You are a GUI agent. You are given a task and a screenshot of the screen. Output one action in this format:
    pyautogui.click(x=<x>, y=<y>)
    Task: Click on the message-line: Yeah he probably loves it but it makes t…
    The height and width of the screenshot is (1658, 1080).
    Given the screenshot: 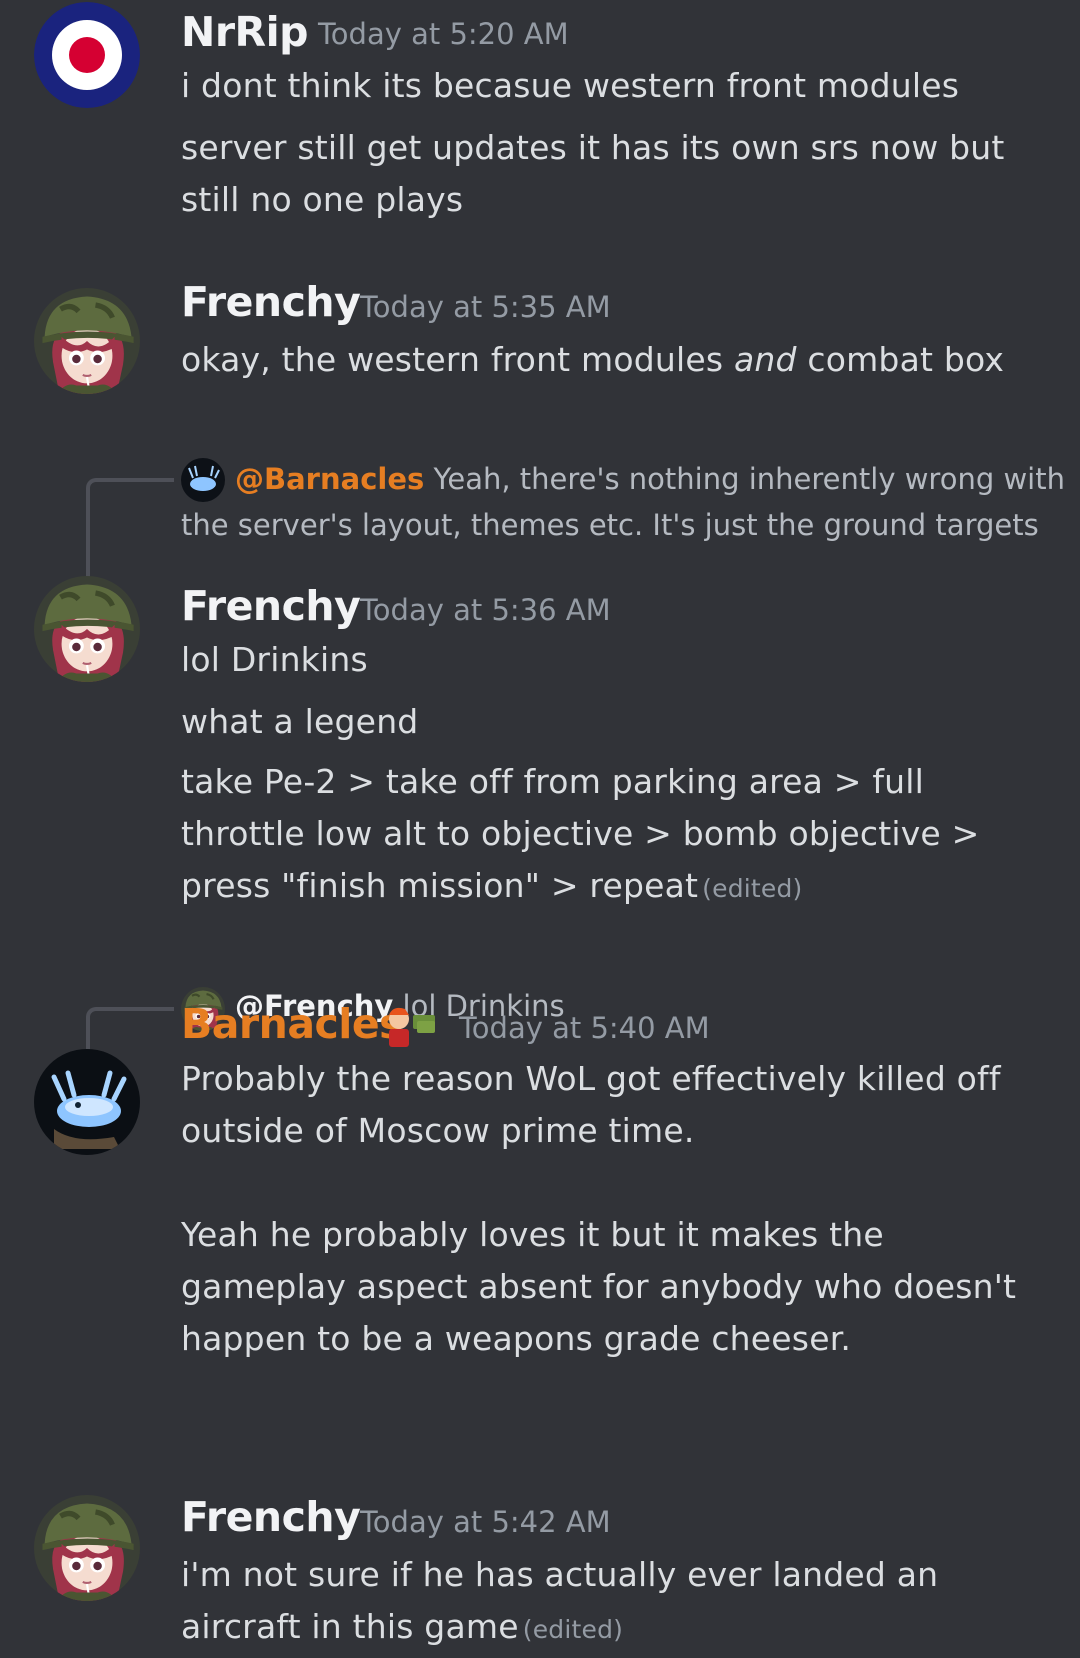 What is the action you would take?
    pyautogui.click(x=532, y=1234)
    